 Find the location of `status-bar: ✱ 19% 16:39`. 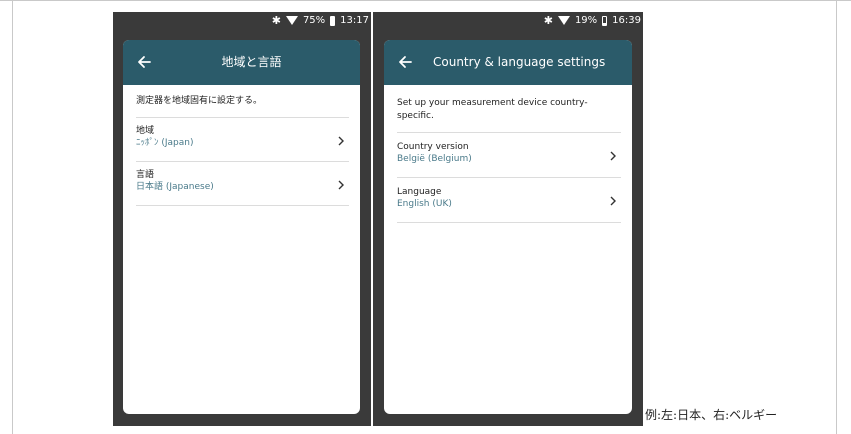

status-bar: ✱ 19% 16:39 is located at coordinates (508, 22).